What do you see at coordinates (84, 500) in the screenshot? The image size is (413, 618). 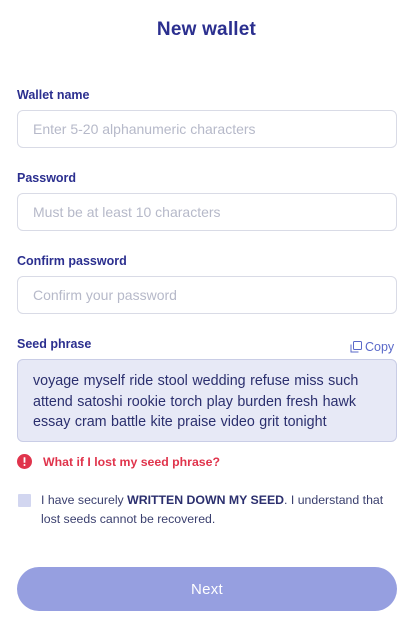 I see `consent-text-before: I have securely` at bounding box center [84, 500].